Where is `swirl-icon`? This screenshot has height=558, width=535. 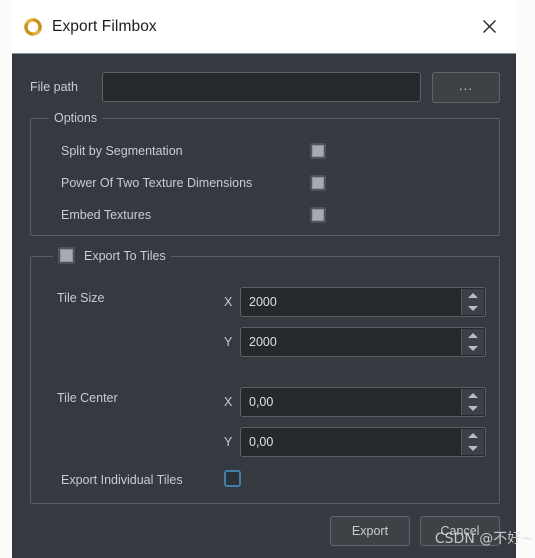 swirl-icon is located at coordinates (33, 26).